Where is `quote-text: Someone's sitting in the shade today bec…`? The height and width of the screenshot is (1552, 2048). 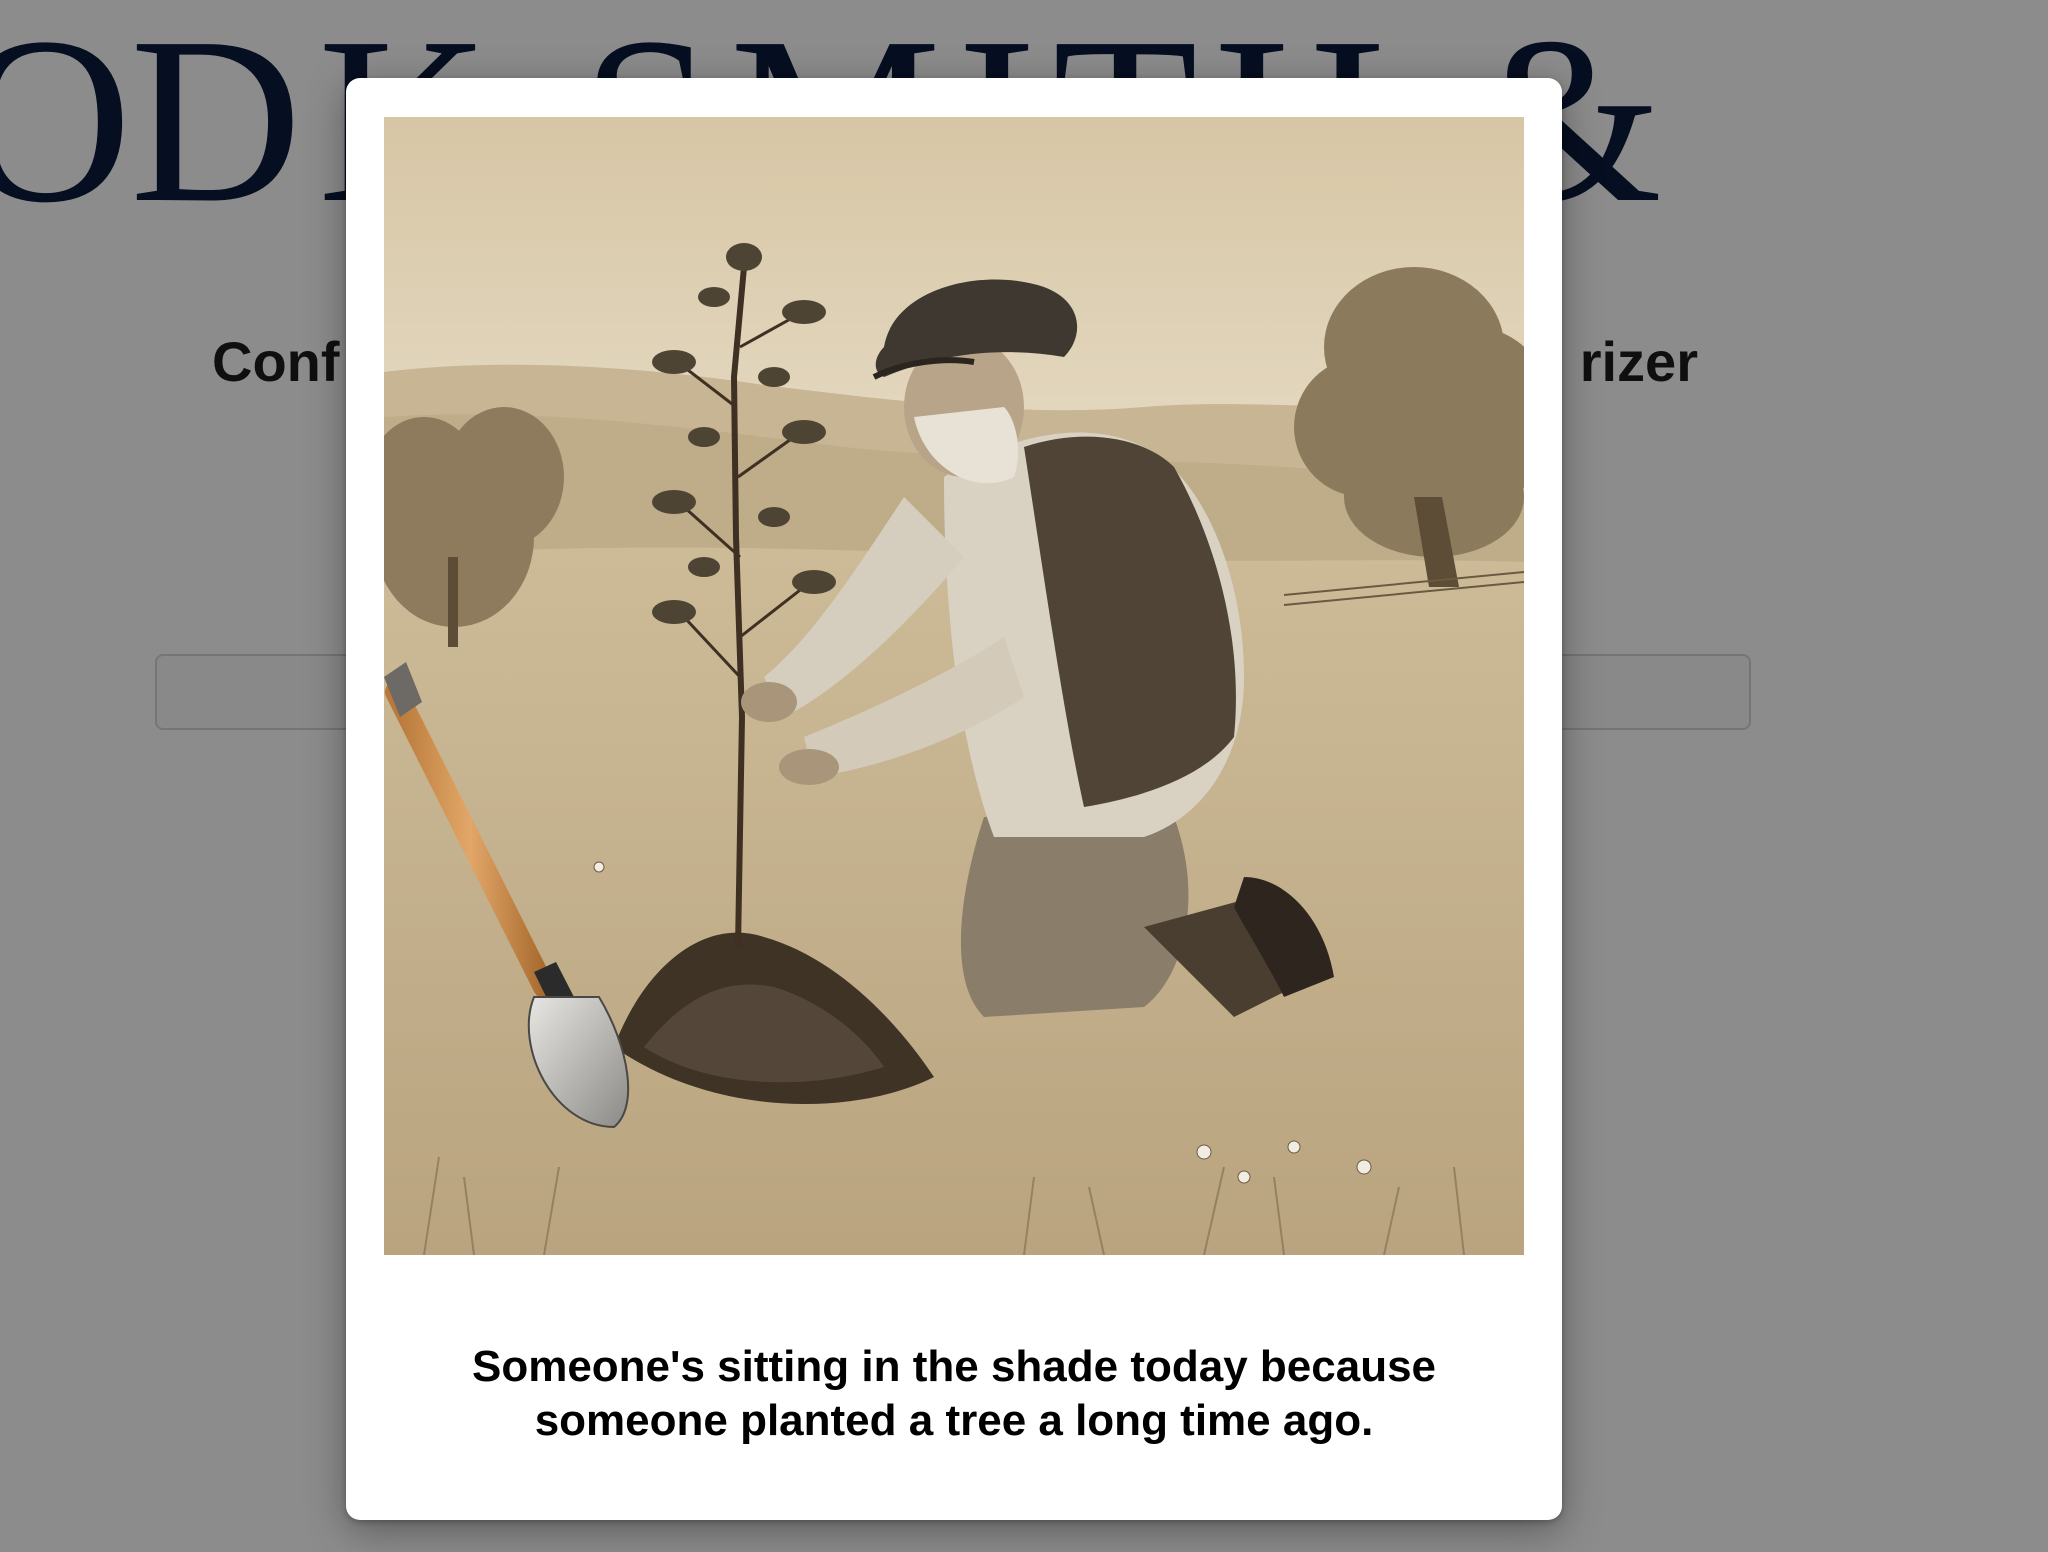 quote-text: Someone's sitting in the shade today bec… is located at coordinates (954, 1394).